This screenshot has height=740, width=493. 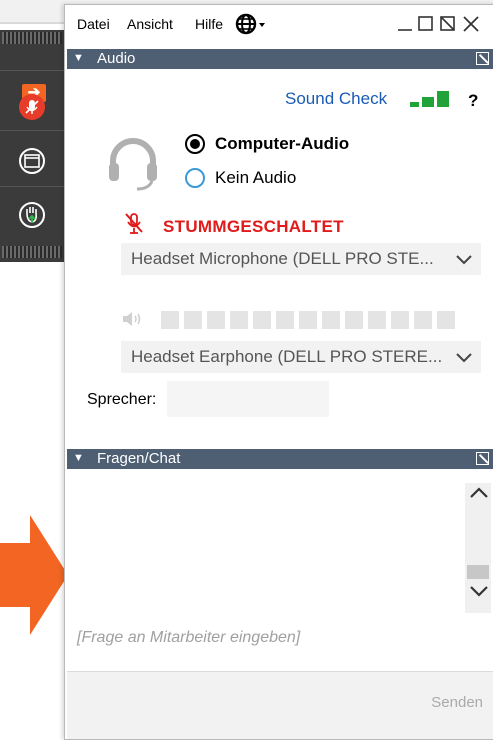 I want to click on minimize-icon, so click(x=405, y=25).